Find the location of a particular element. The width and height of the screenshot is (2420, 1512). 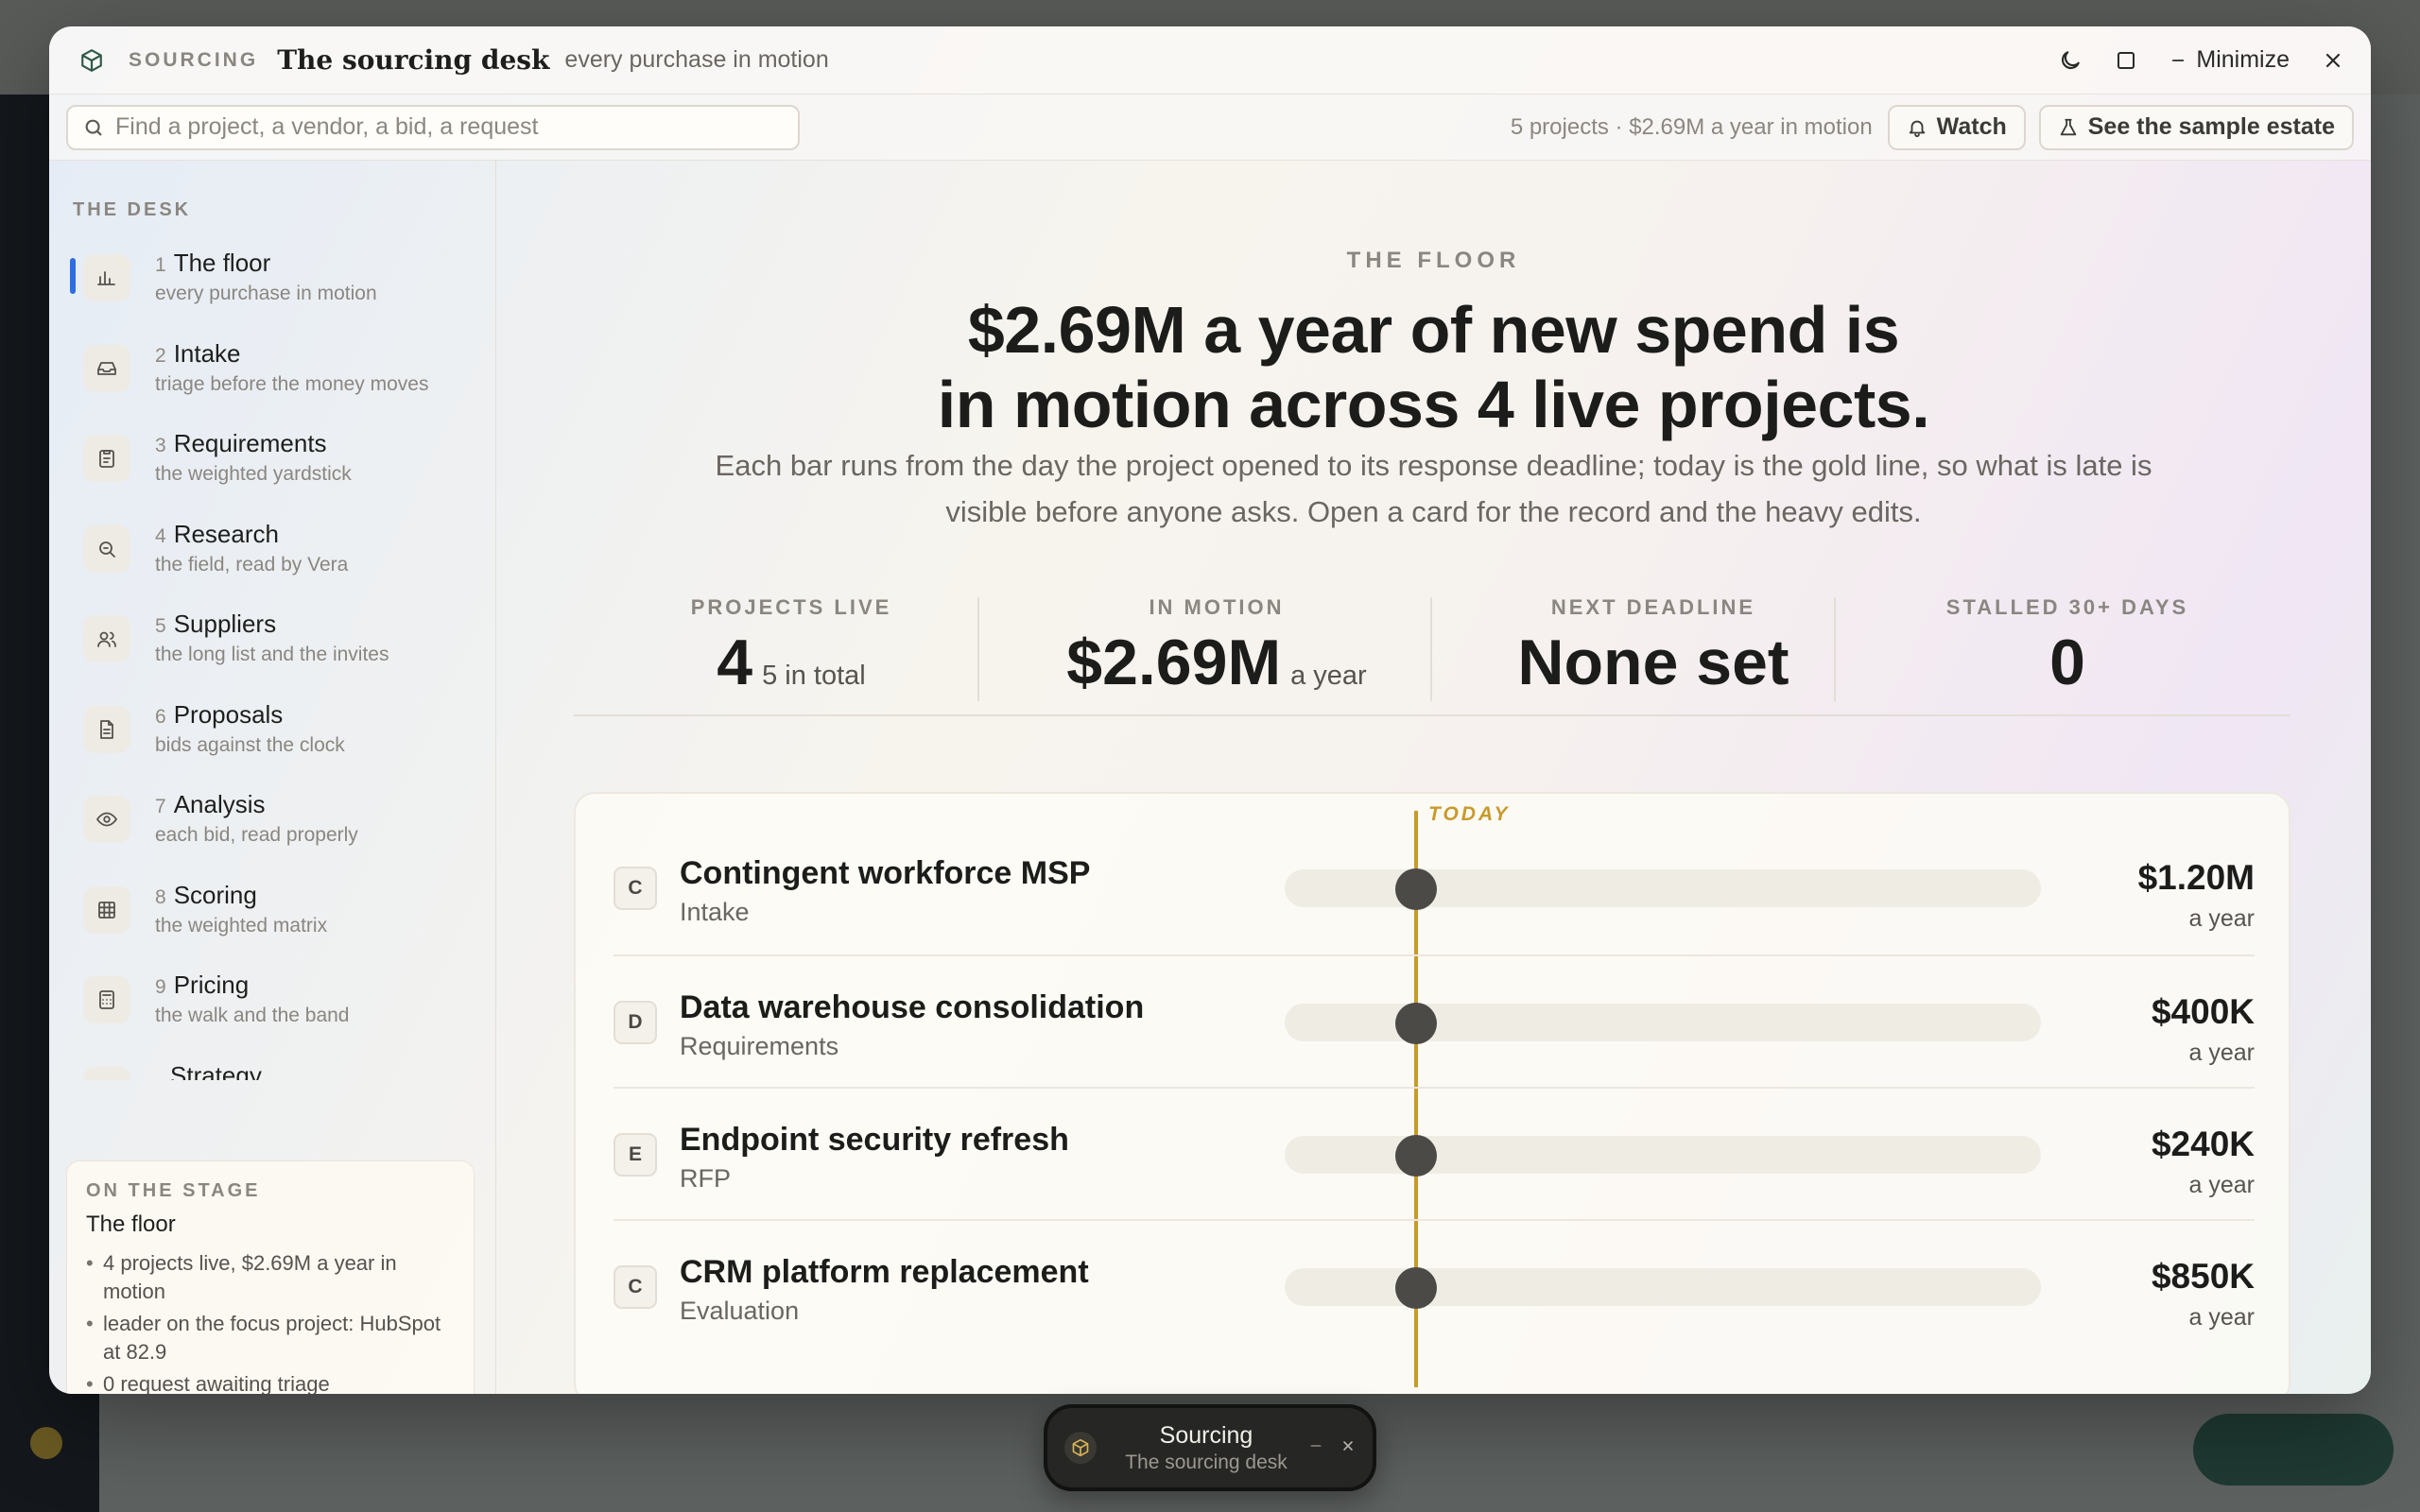

square-icon is located at coordinates (2126, 60).